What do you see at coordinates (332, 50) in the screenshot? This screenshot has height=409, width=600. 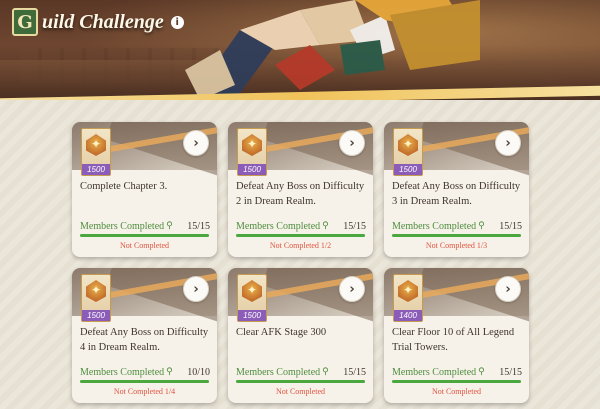 I see `hands-together-artwork` at bounding box center [332, 50].